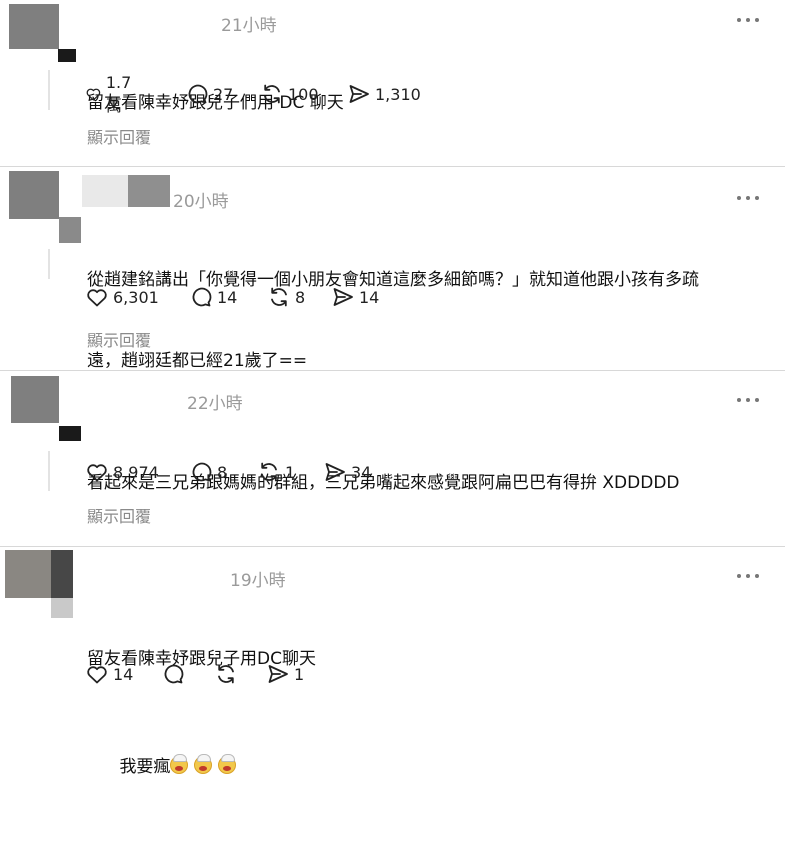  I want to click on share-button: 34, so click(347, 472).